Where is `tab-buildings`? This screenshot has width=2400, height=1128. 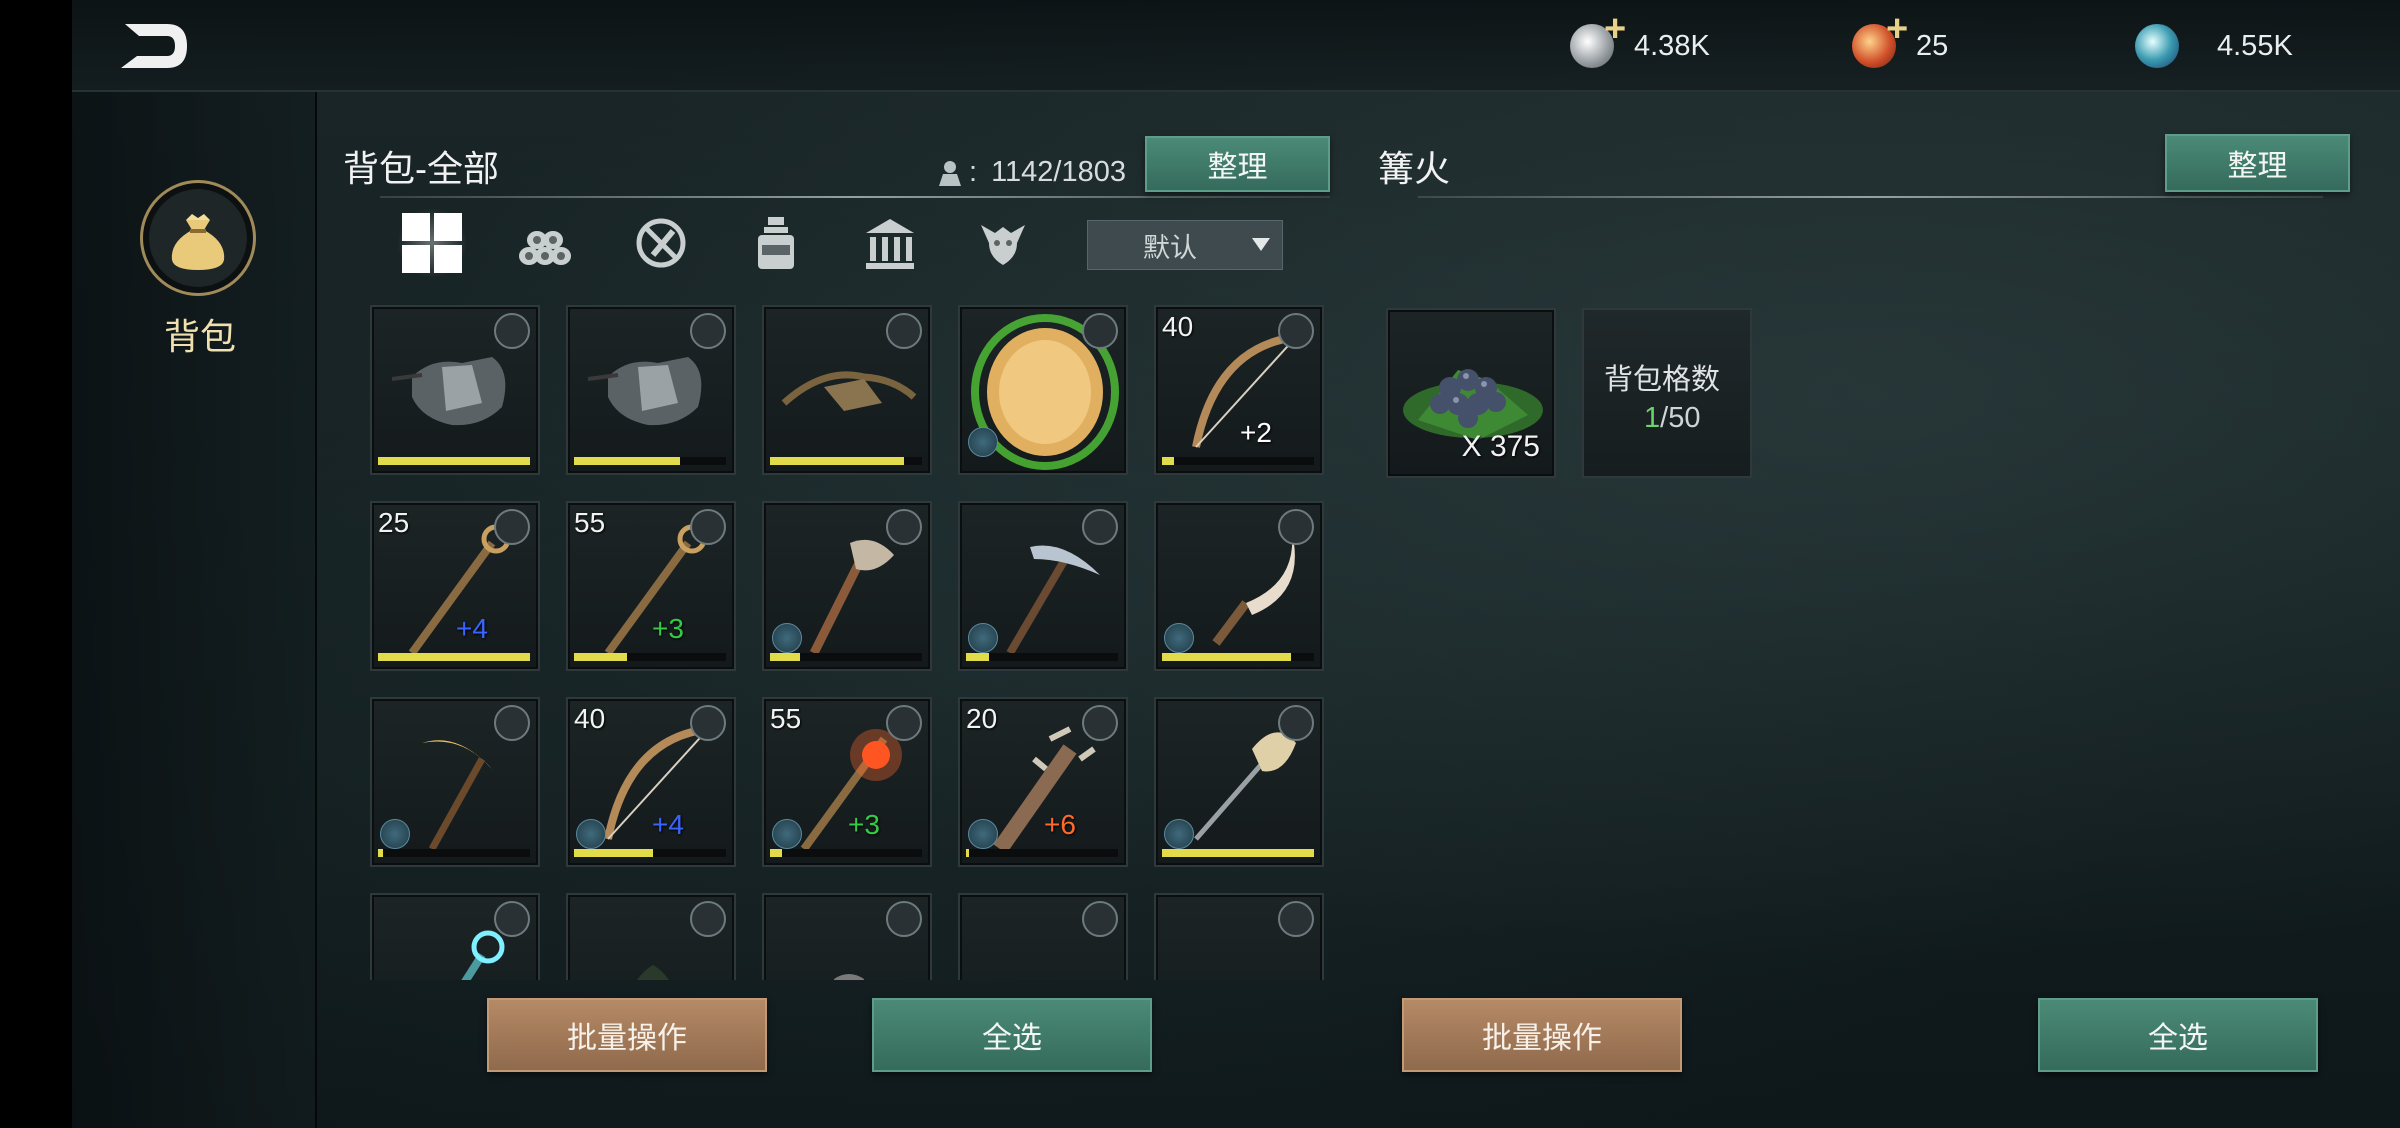
tab-buildings is located at coordinates (890, 243).